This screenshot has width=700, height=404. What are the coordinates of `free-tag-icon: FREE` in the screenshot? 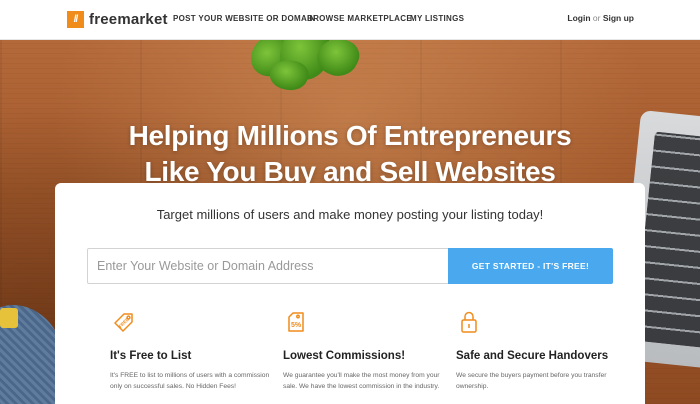 It's located at (123, 322).